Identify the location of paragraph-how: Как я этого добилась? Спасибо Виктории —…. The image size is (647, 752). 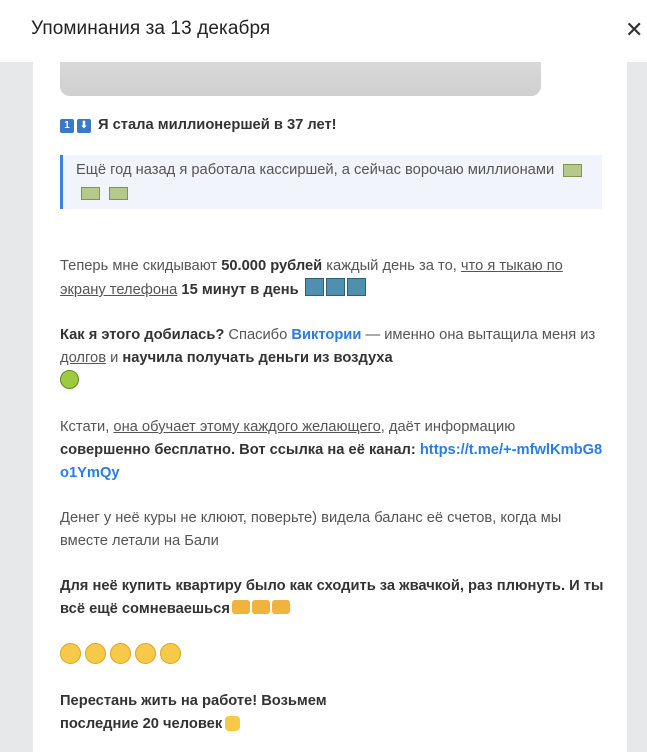
(332, 359).